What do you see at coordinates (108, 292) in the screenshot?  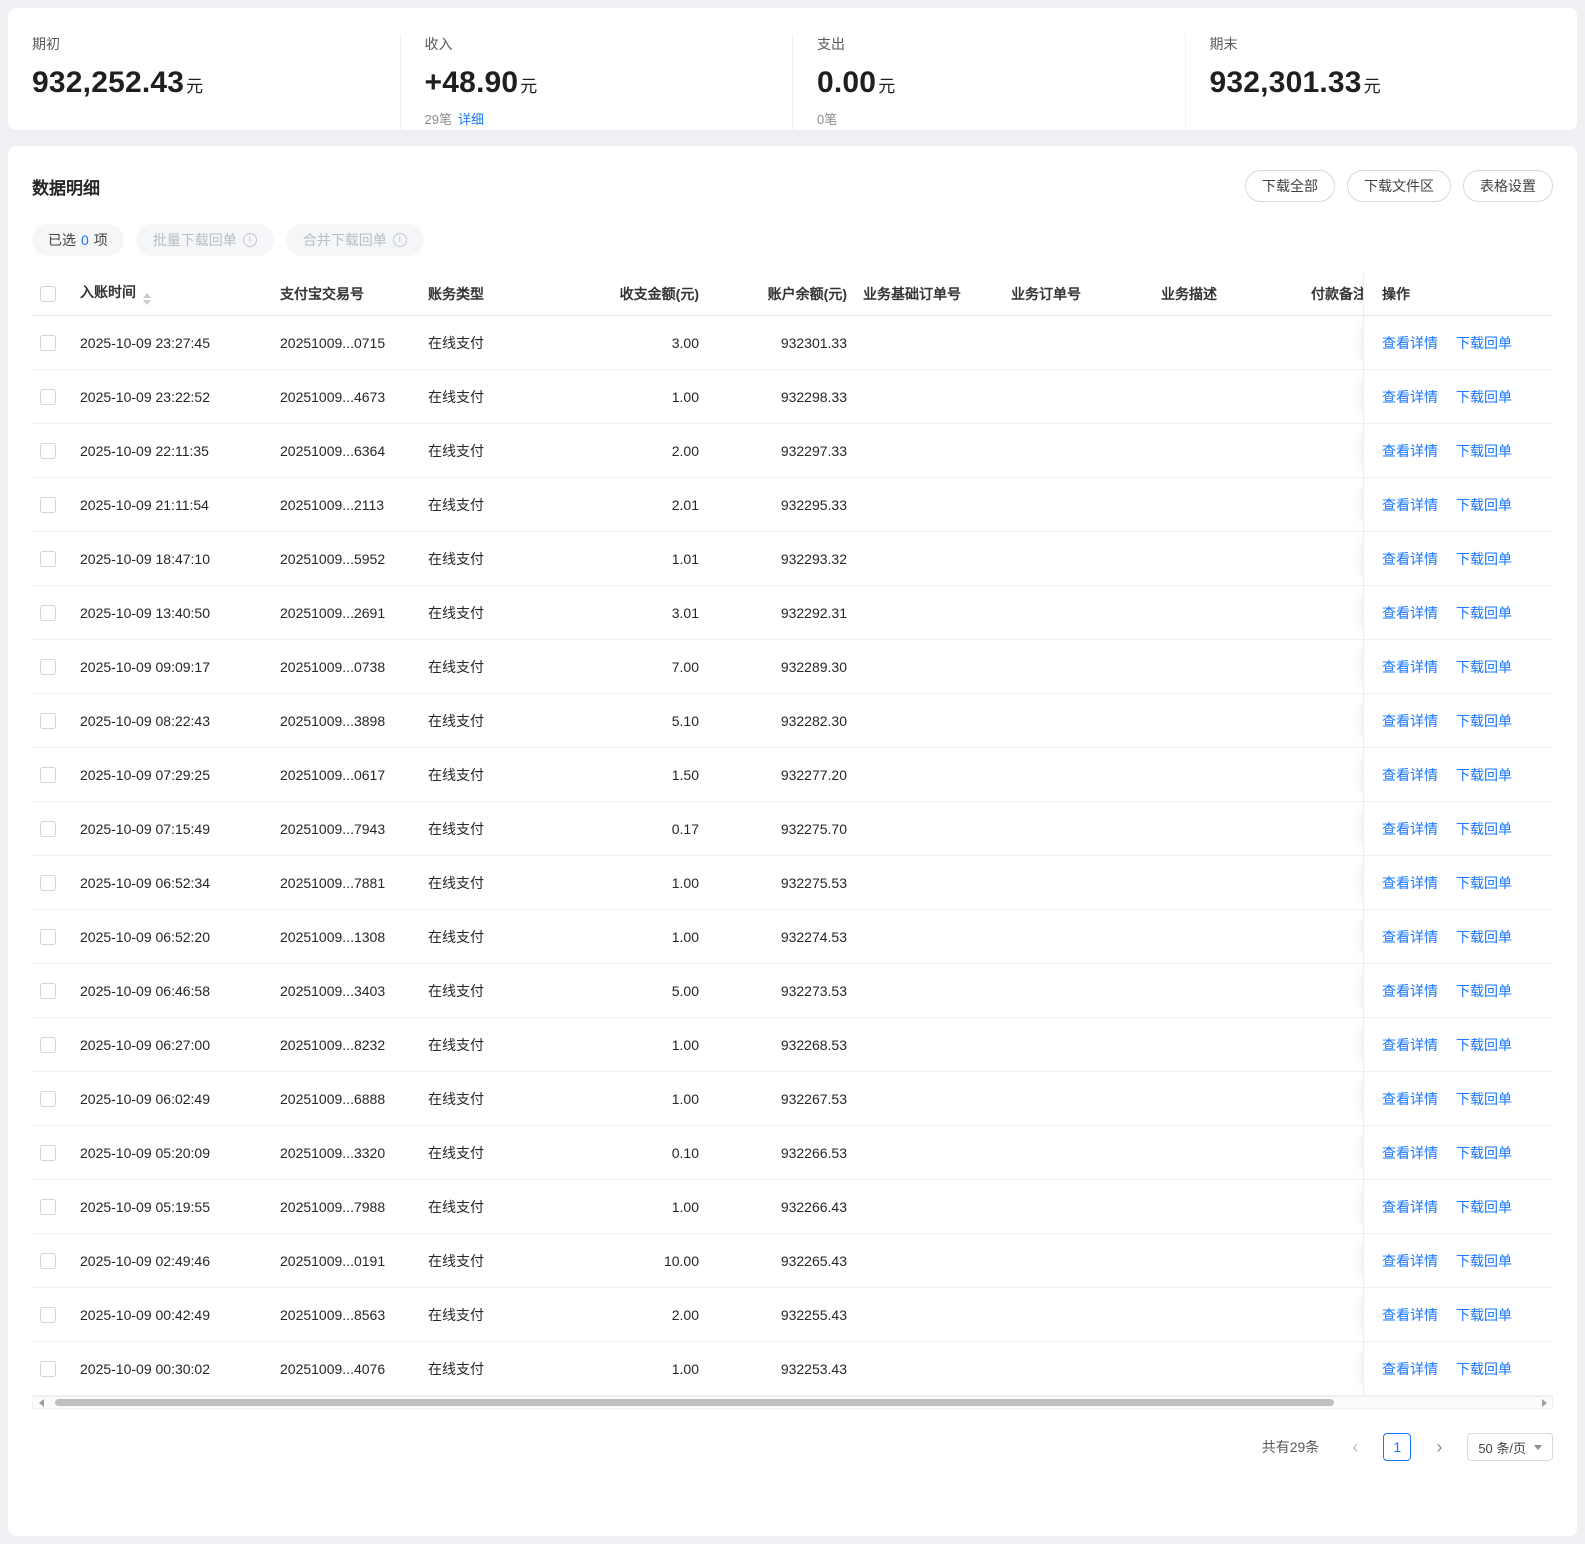 I see `column-label: 入账时间` at bounding box center [108, 292].